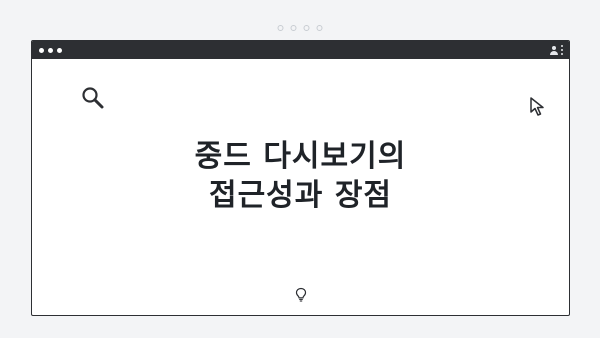 This screenshot has width=600, height=338. What do you see at coordinates (93, 98) in the screenshot?
I see `search-icon` at bounding box center [93, 98].